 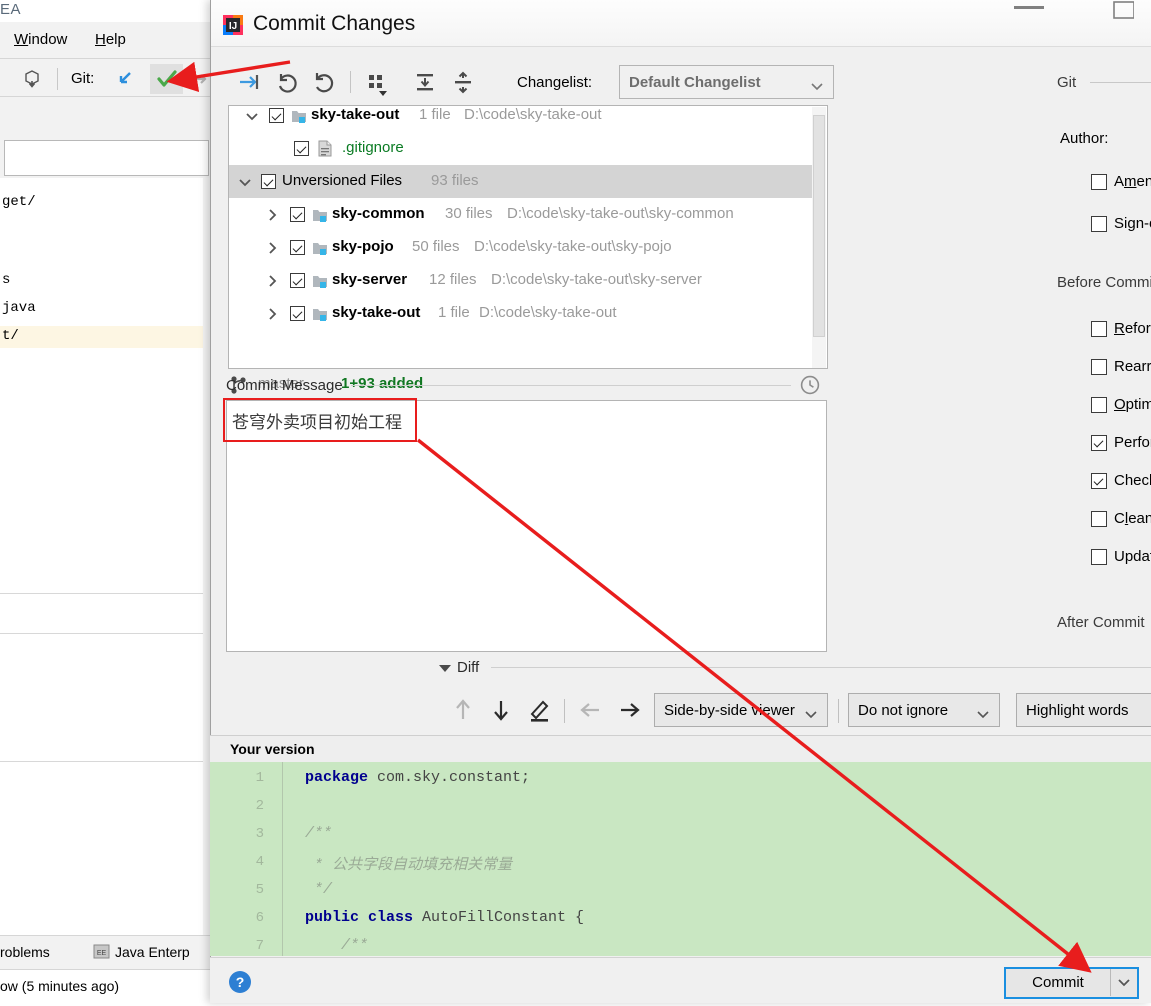 What do you see at coordinates (1132, 366) in the screenshot?
I see `rearrange-code-label: Rearrange code` at bounding box center [1132, 366].